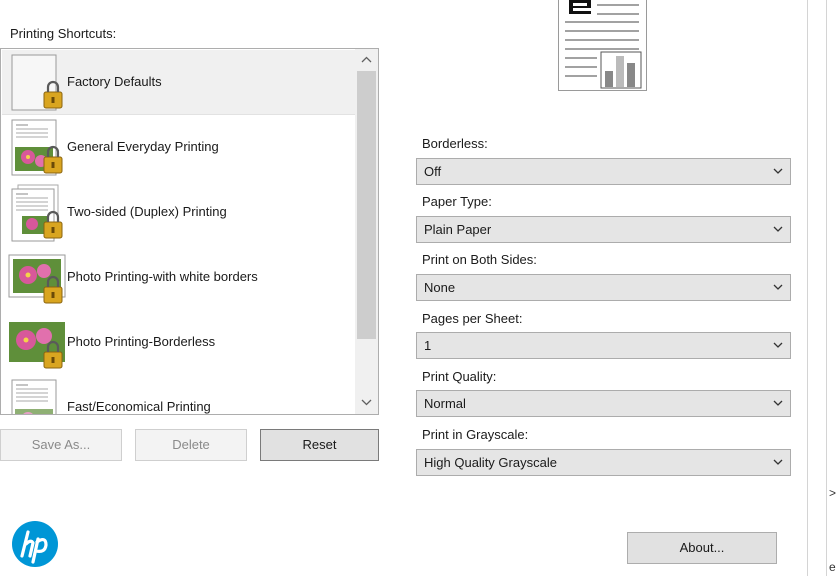 The width and height of the screenshot is (836, 576). What do you see at coordinates (490, 462) in the screenshot?
I see `grayscale-value: High Quality Grayscale` at bounding box center [490, 462].